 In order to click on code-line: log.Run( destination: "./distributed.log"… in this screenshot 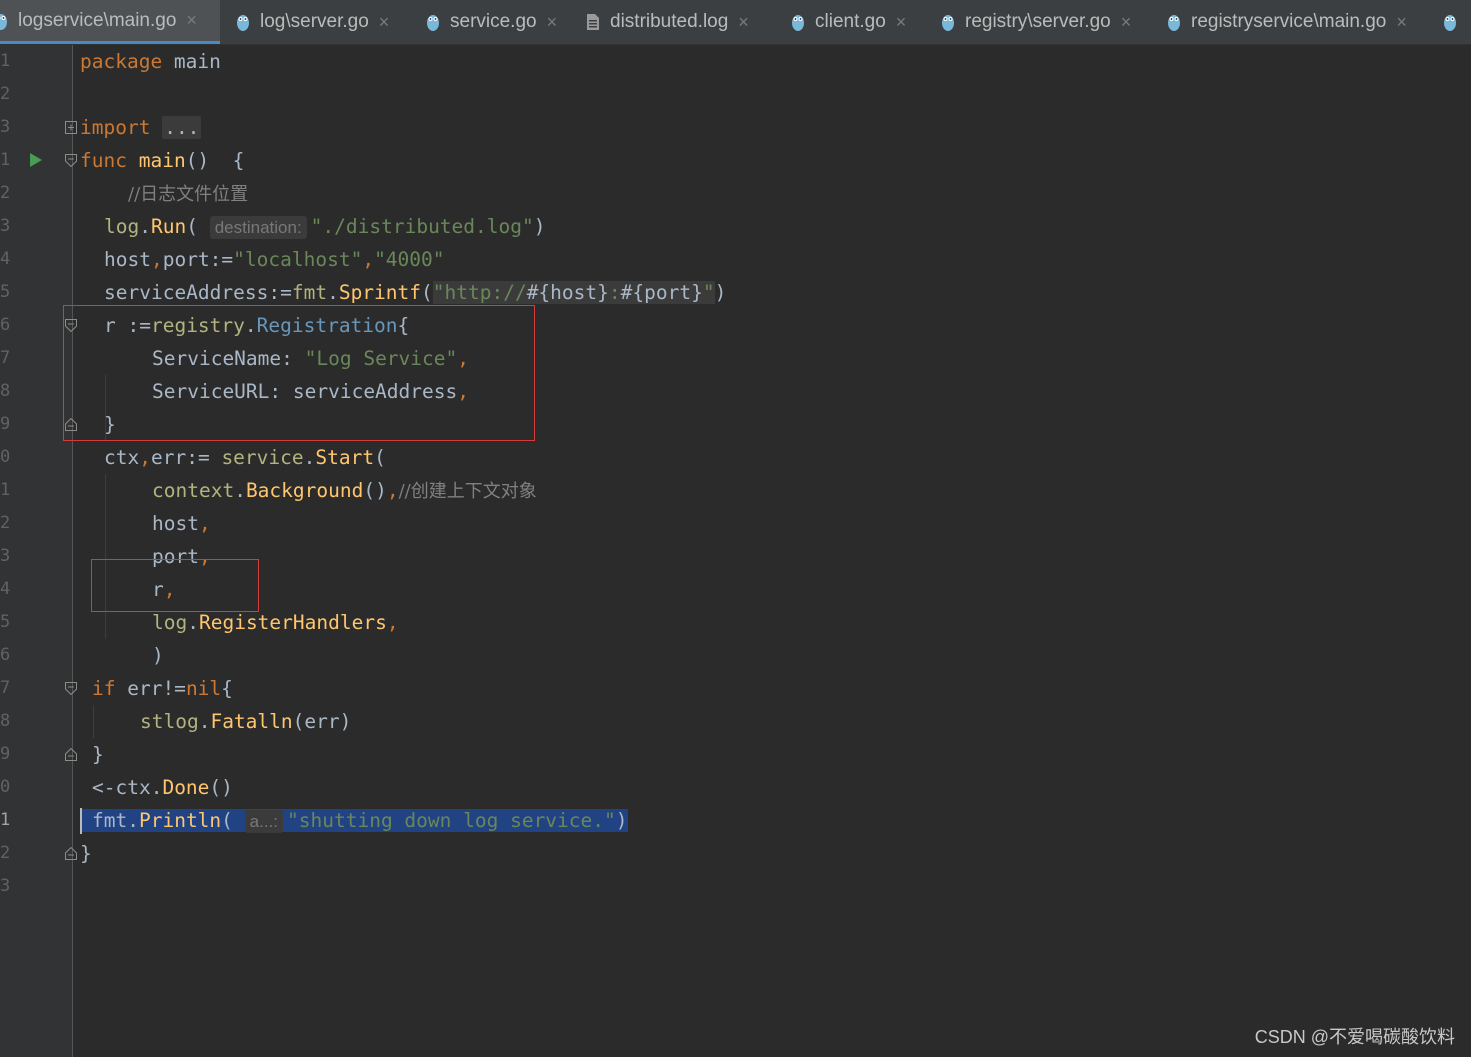, I will do `click(325, 227)`.